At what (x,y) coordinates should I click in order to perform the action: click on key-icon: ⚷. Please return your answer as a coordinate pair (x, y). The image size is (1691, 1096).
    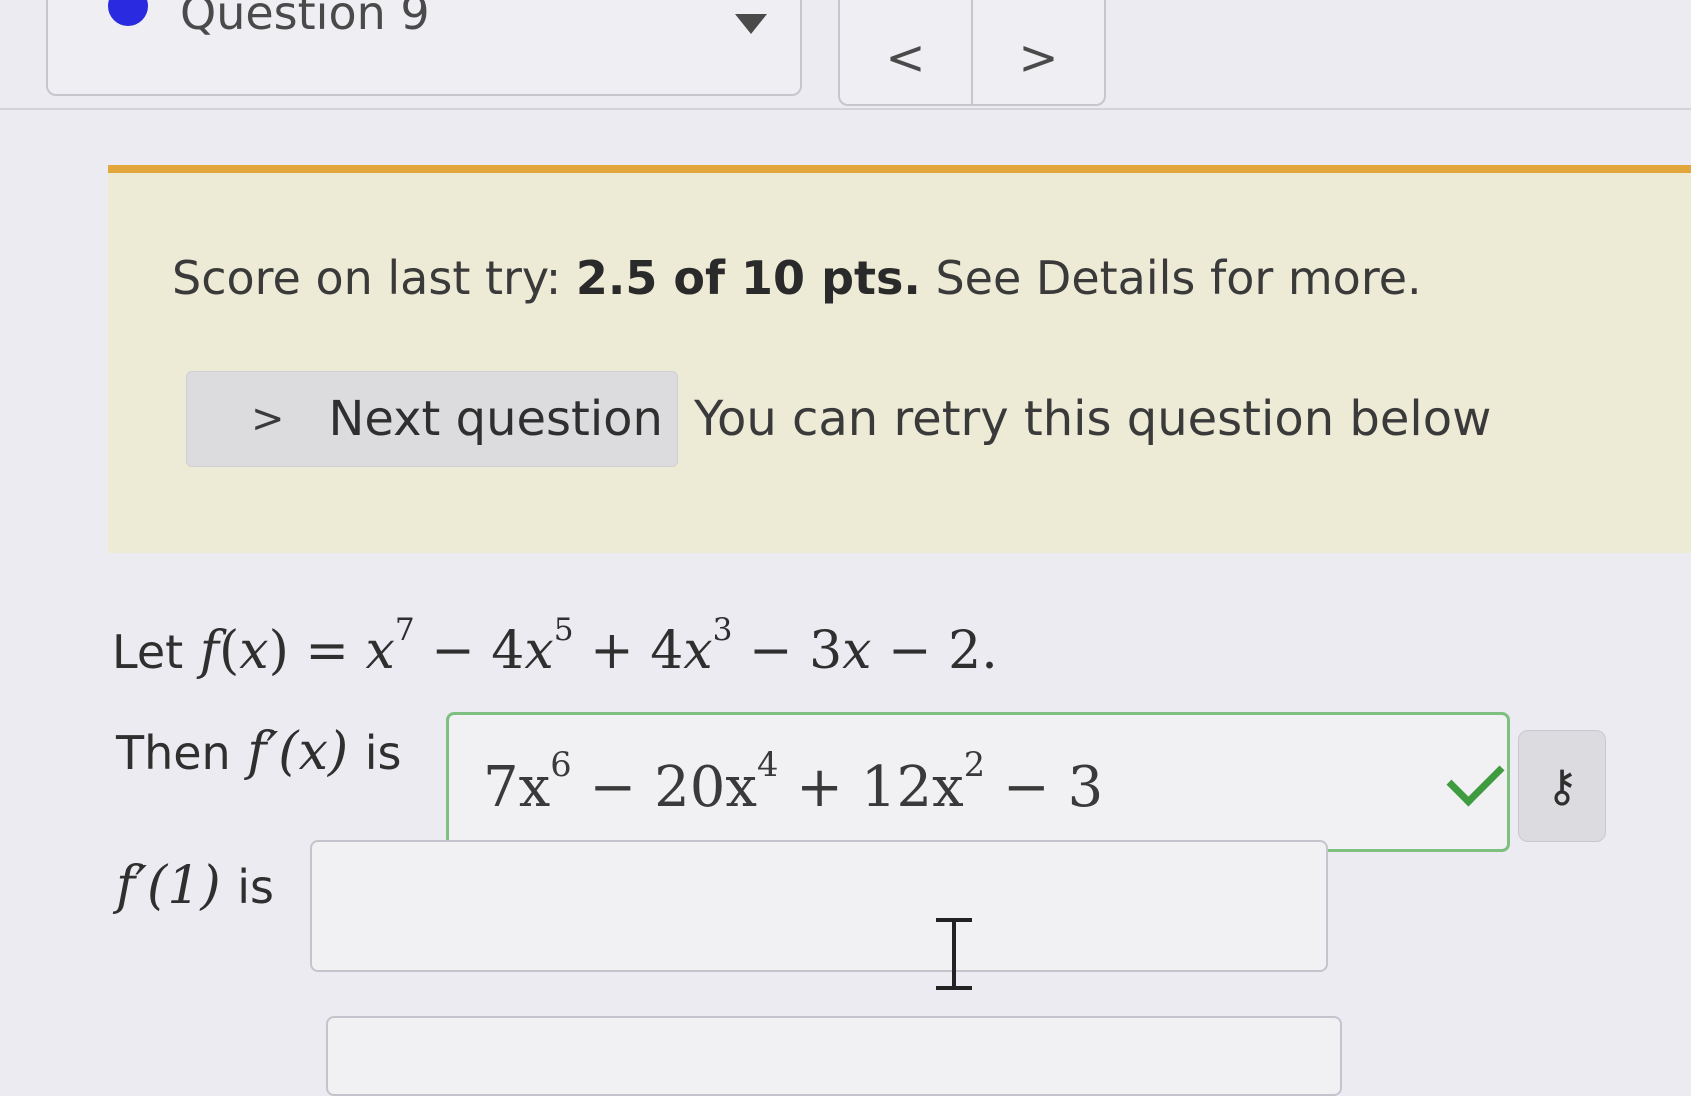
    Looking at the image, I should click on (1562, 786).